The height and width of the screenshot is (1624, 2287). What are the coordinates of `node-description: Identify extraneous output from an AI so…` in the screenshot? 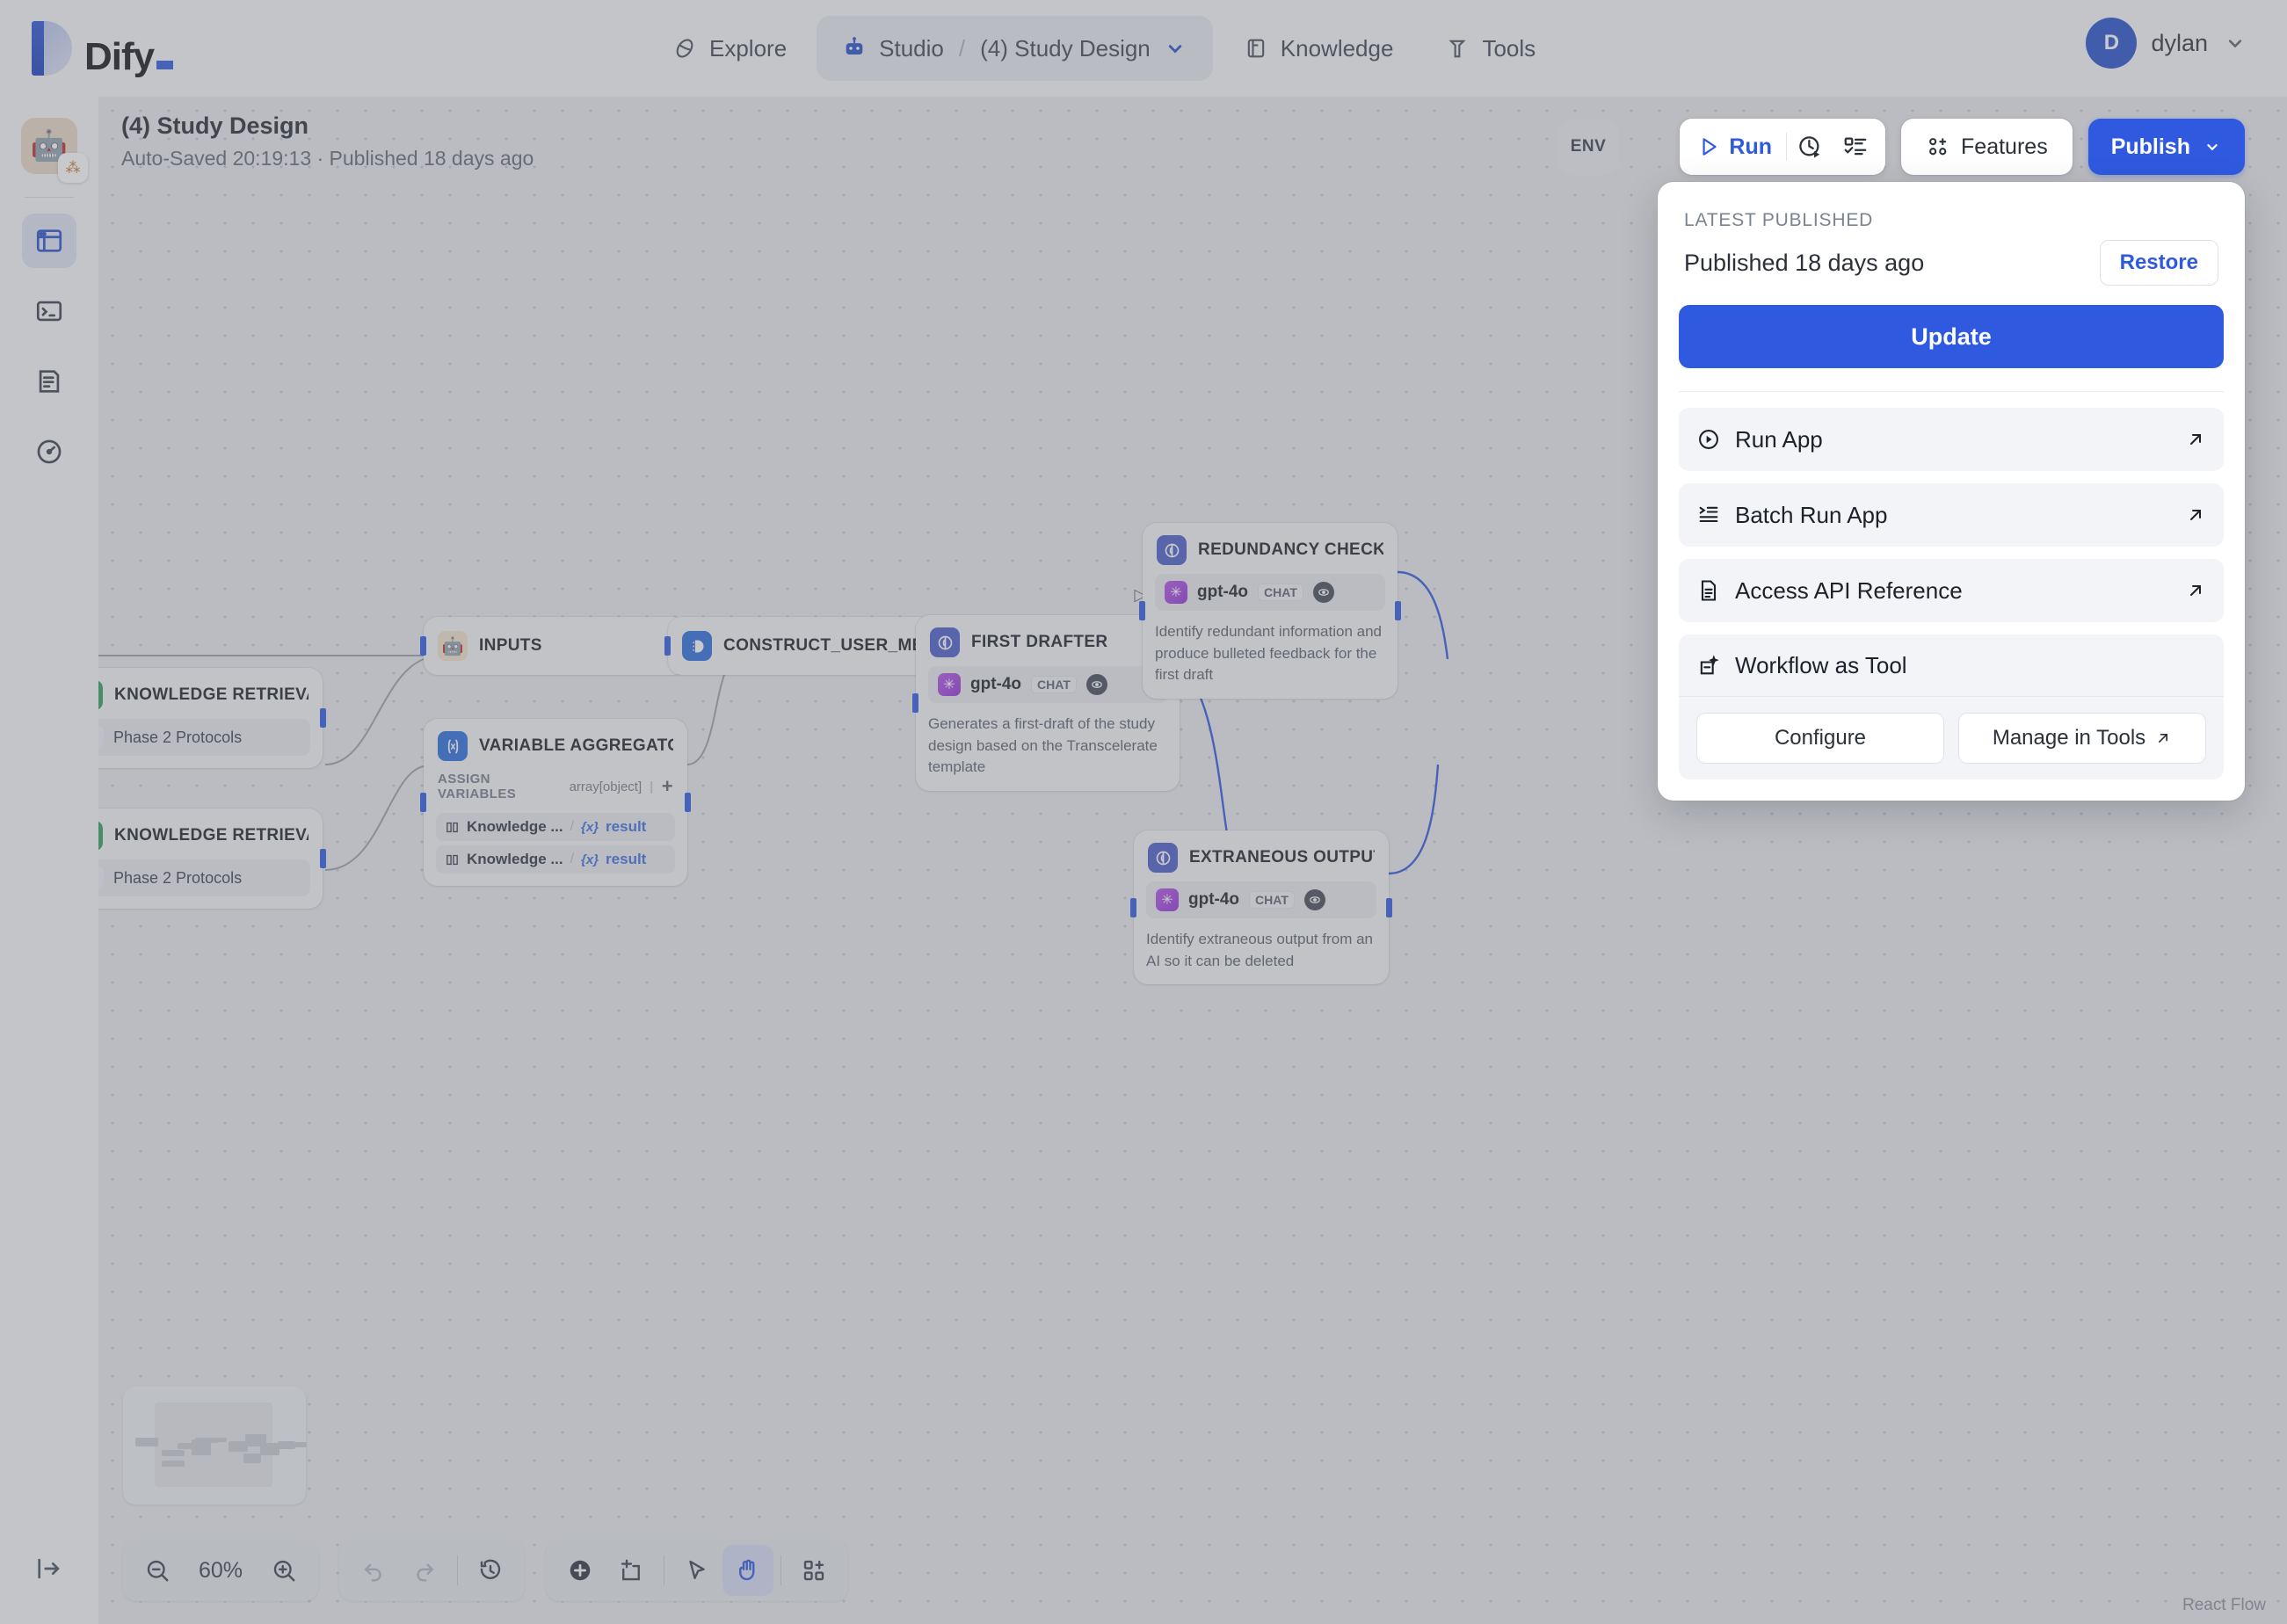 It's located at (1260, 950).